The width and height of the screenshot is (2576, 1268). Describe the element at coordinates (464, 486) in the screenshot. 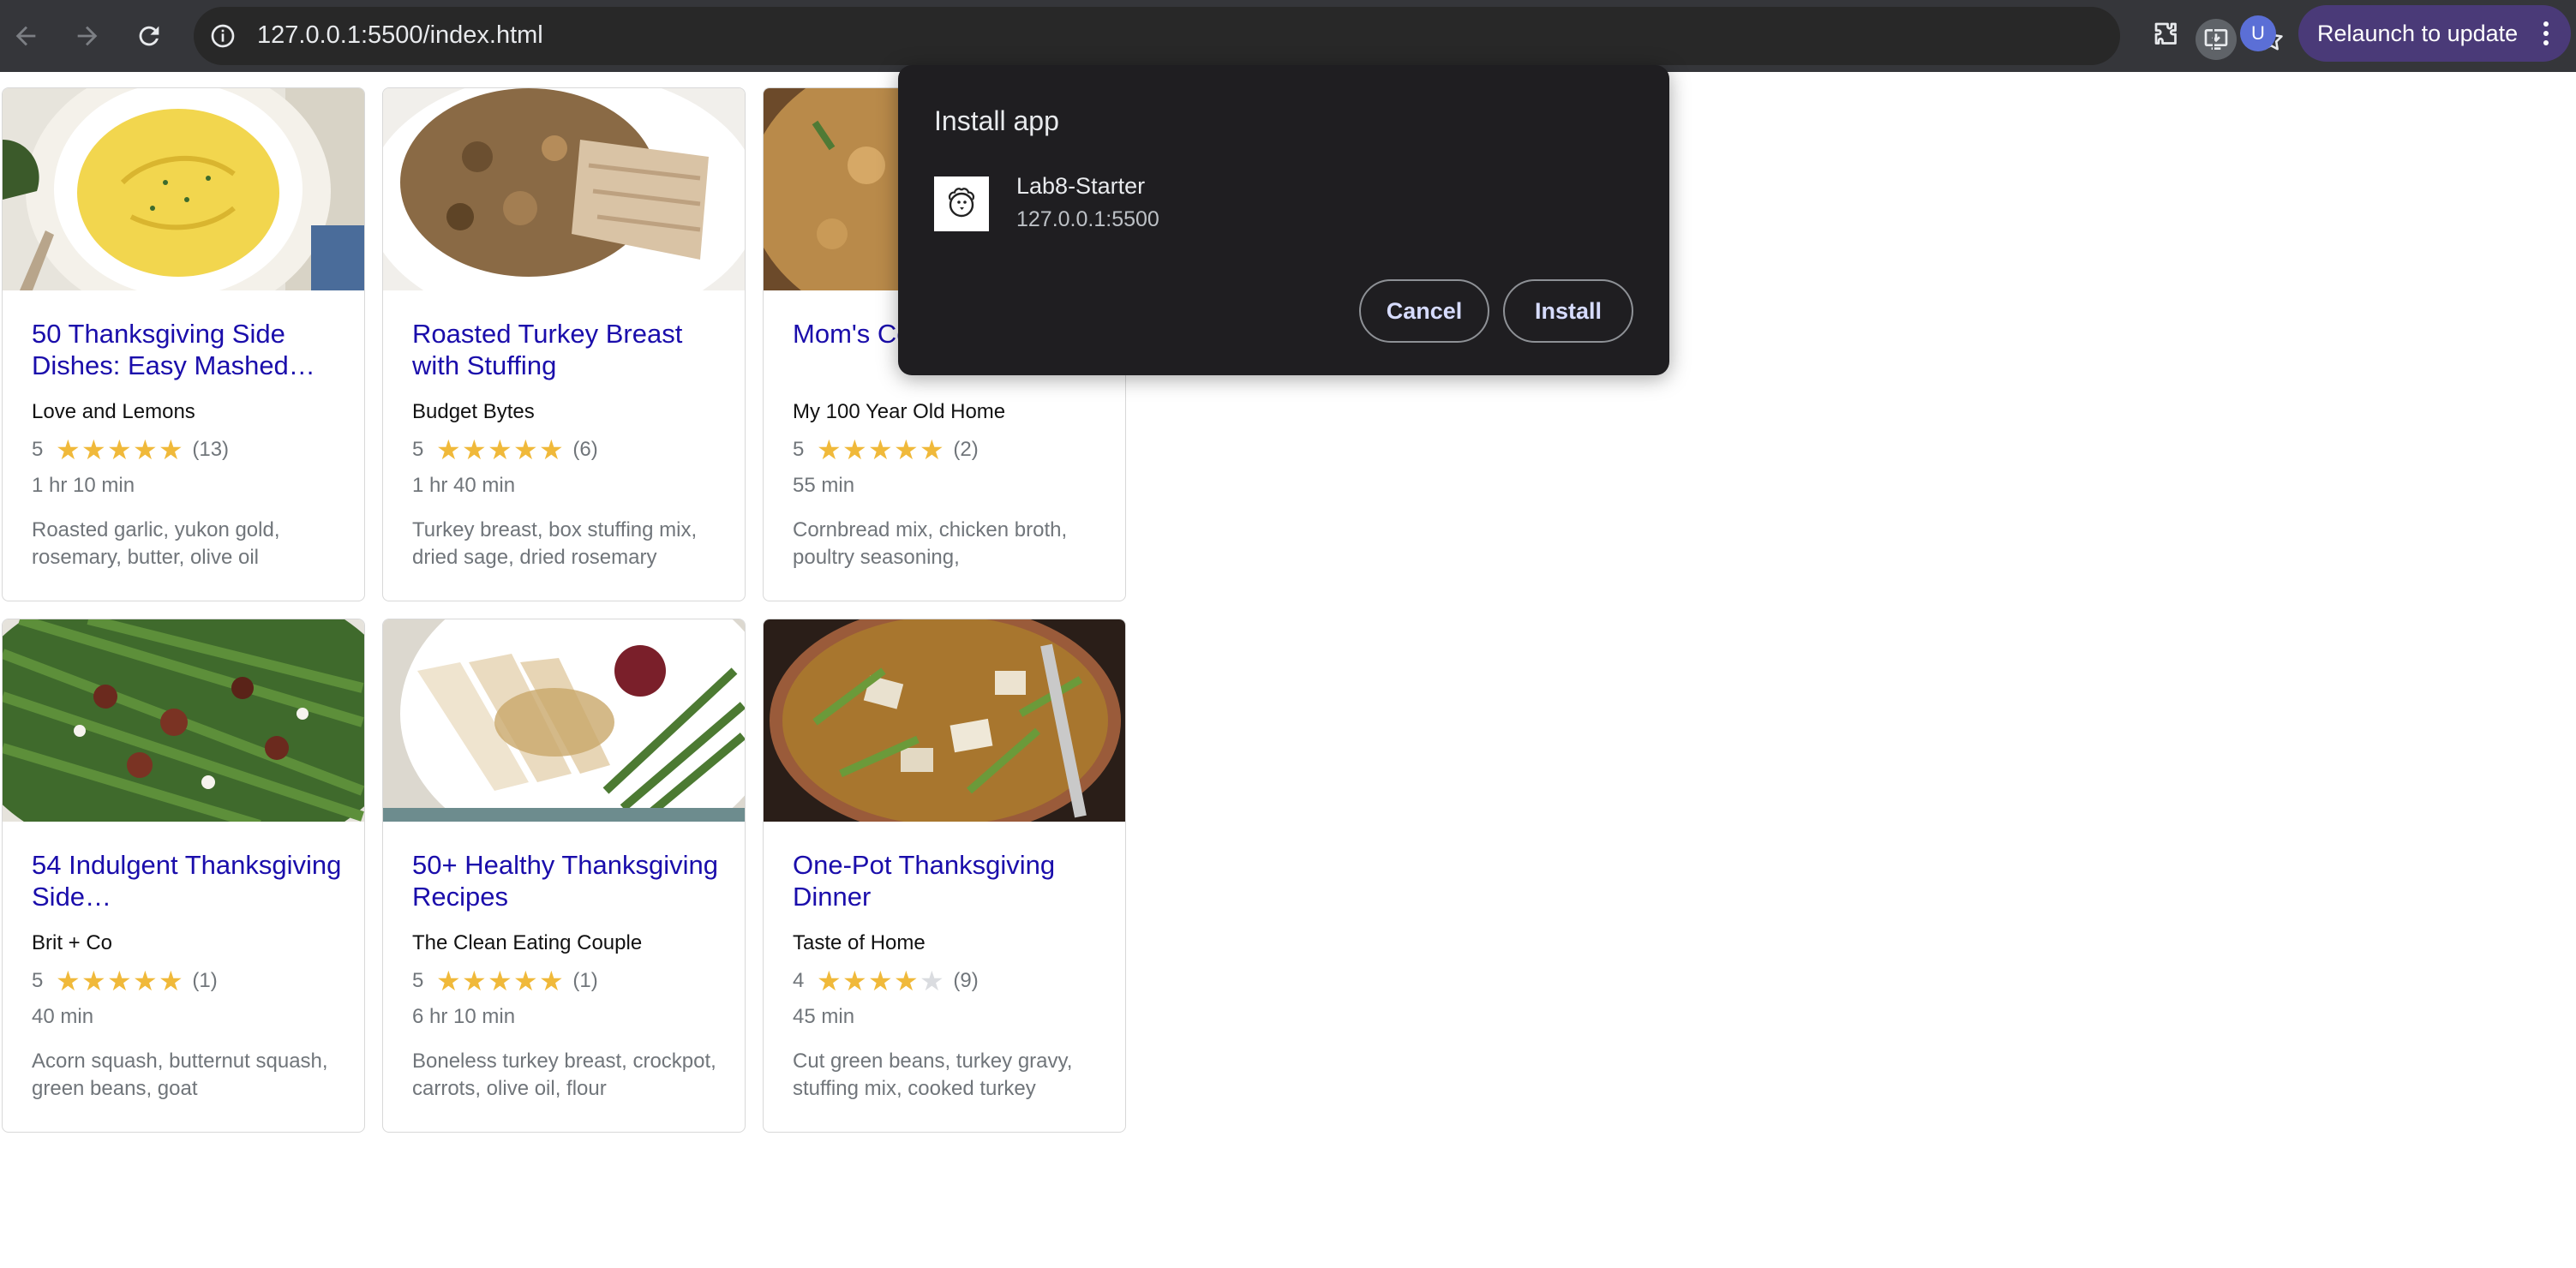

I see `recipe-time: 1 hr 40 min` at that location.